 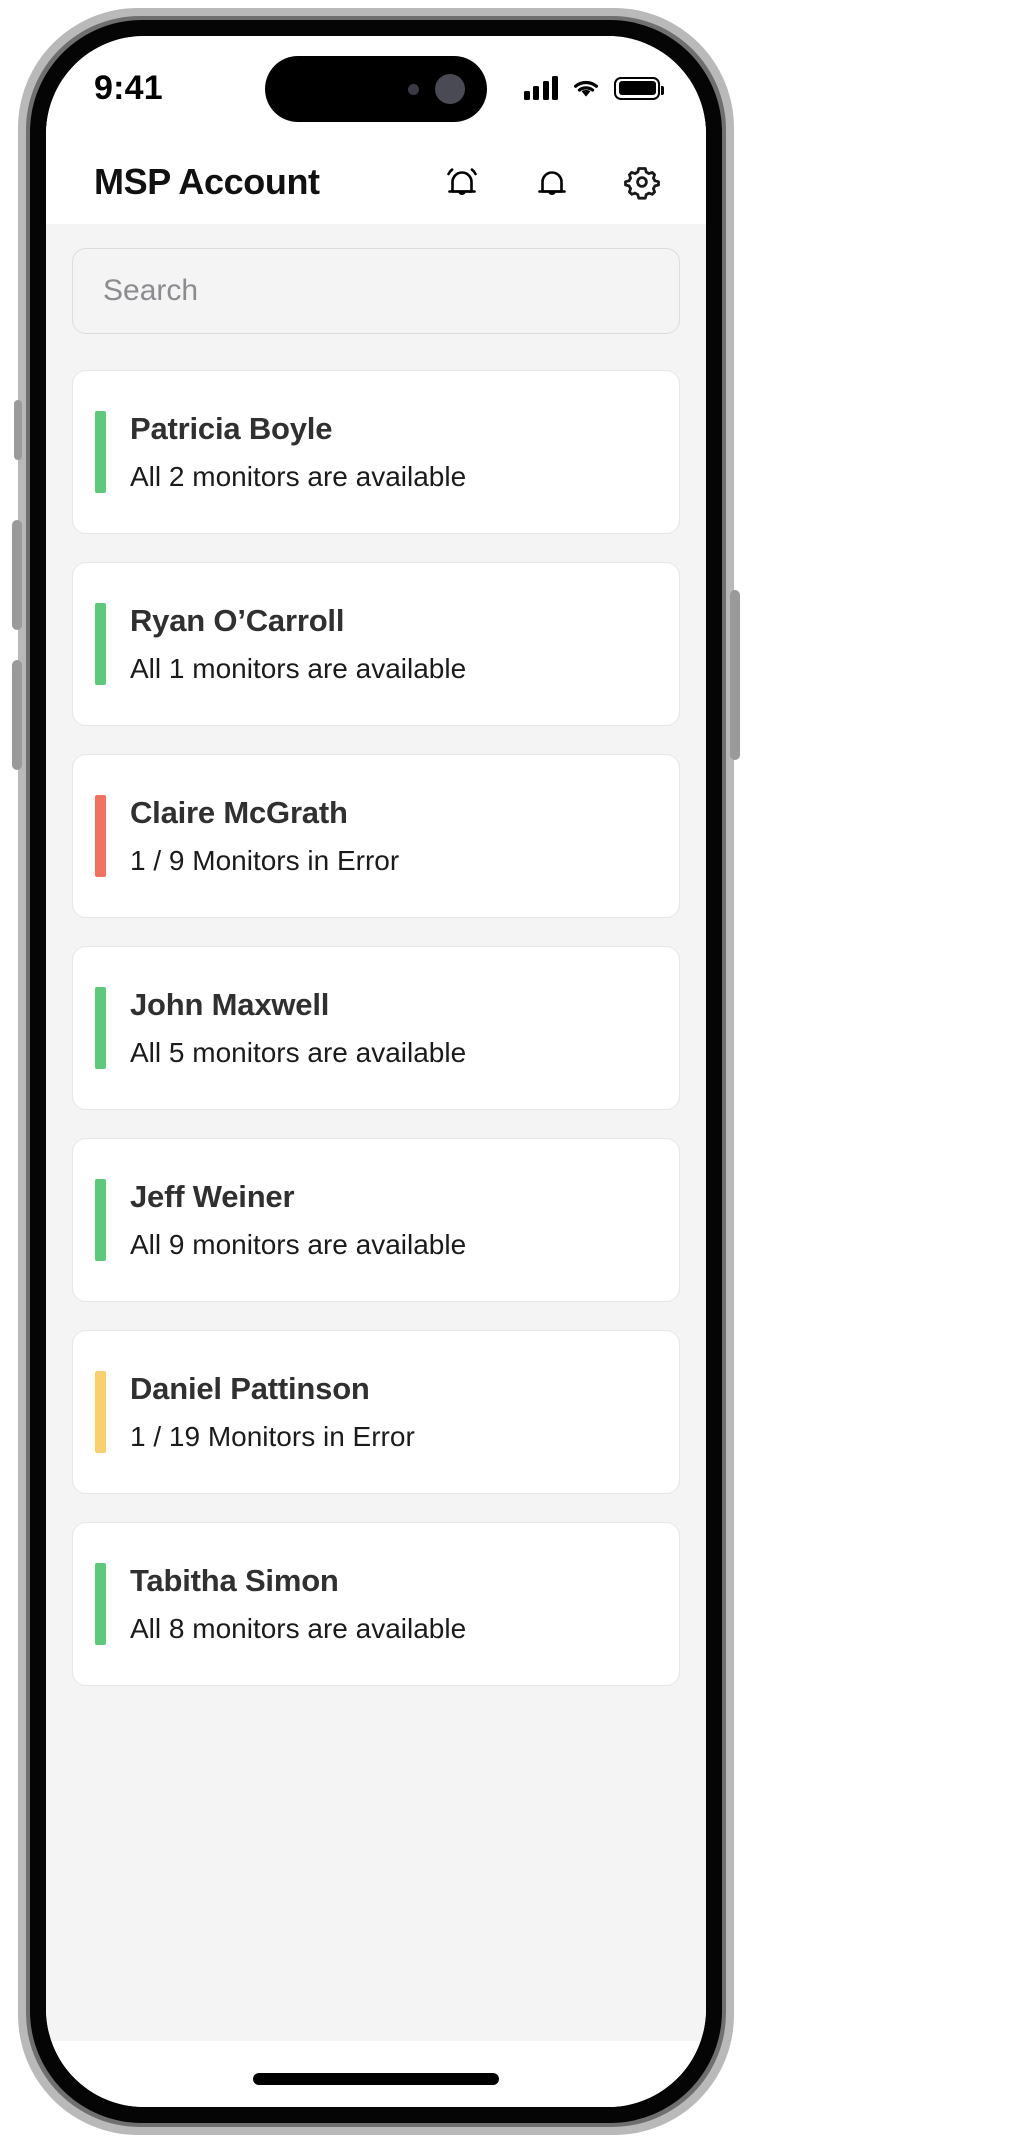 I want to click on client-card-text: John Maxwell All 5 monitors are available, so click(x=298, y=1028).